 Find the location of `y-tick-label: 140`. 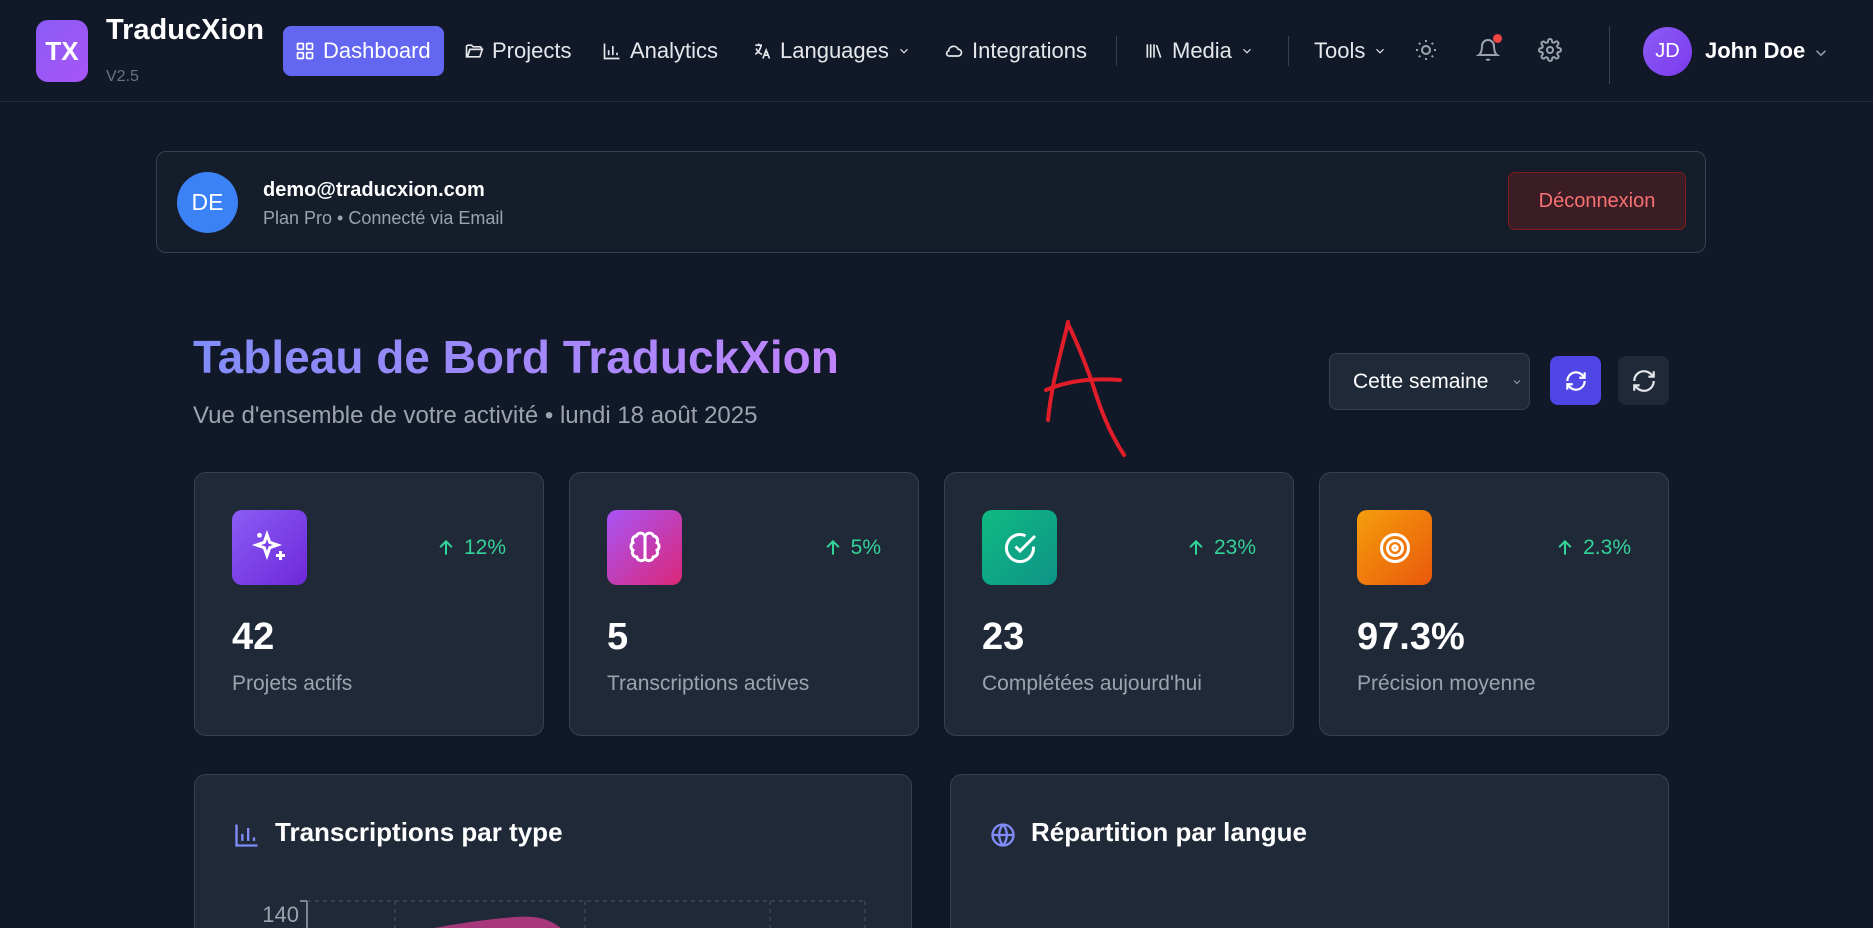

y-tick-label: 140 is located at coordinates (280, 914).